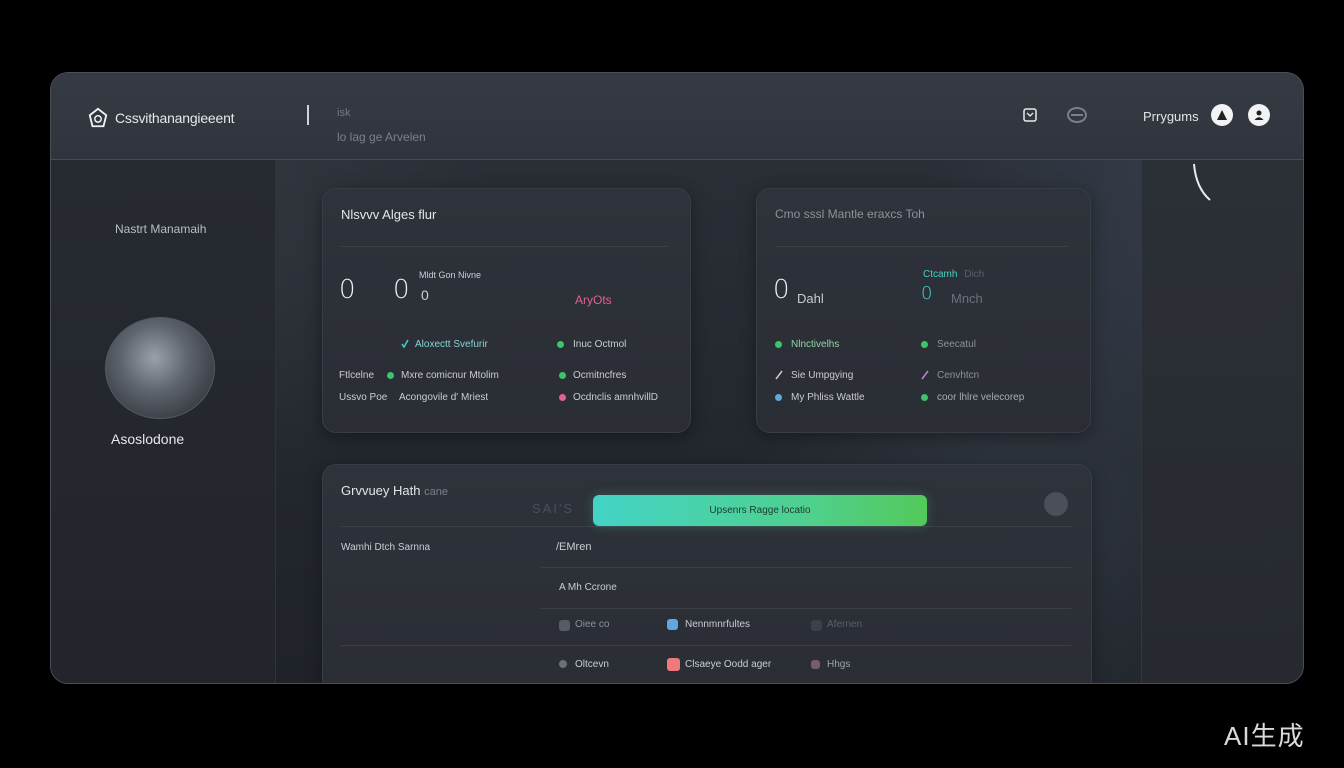 The width and height of the screenshot is (1344, 768). Describe the element at coordinates (810, 298) in the screenshot. I see `stat-label-1: Dahl` at that location.